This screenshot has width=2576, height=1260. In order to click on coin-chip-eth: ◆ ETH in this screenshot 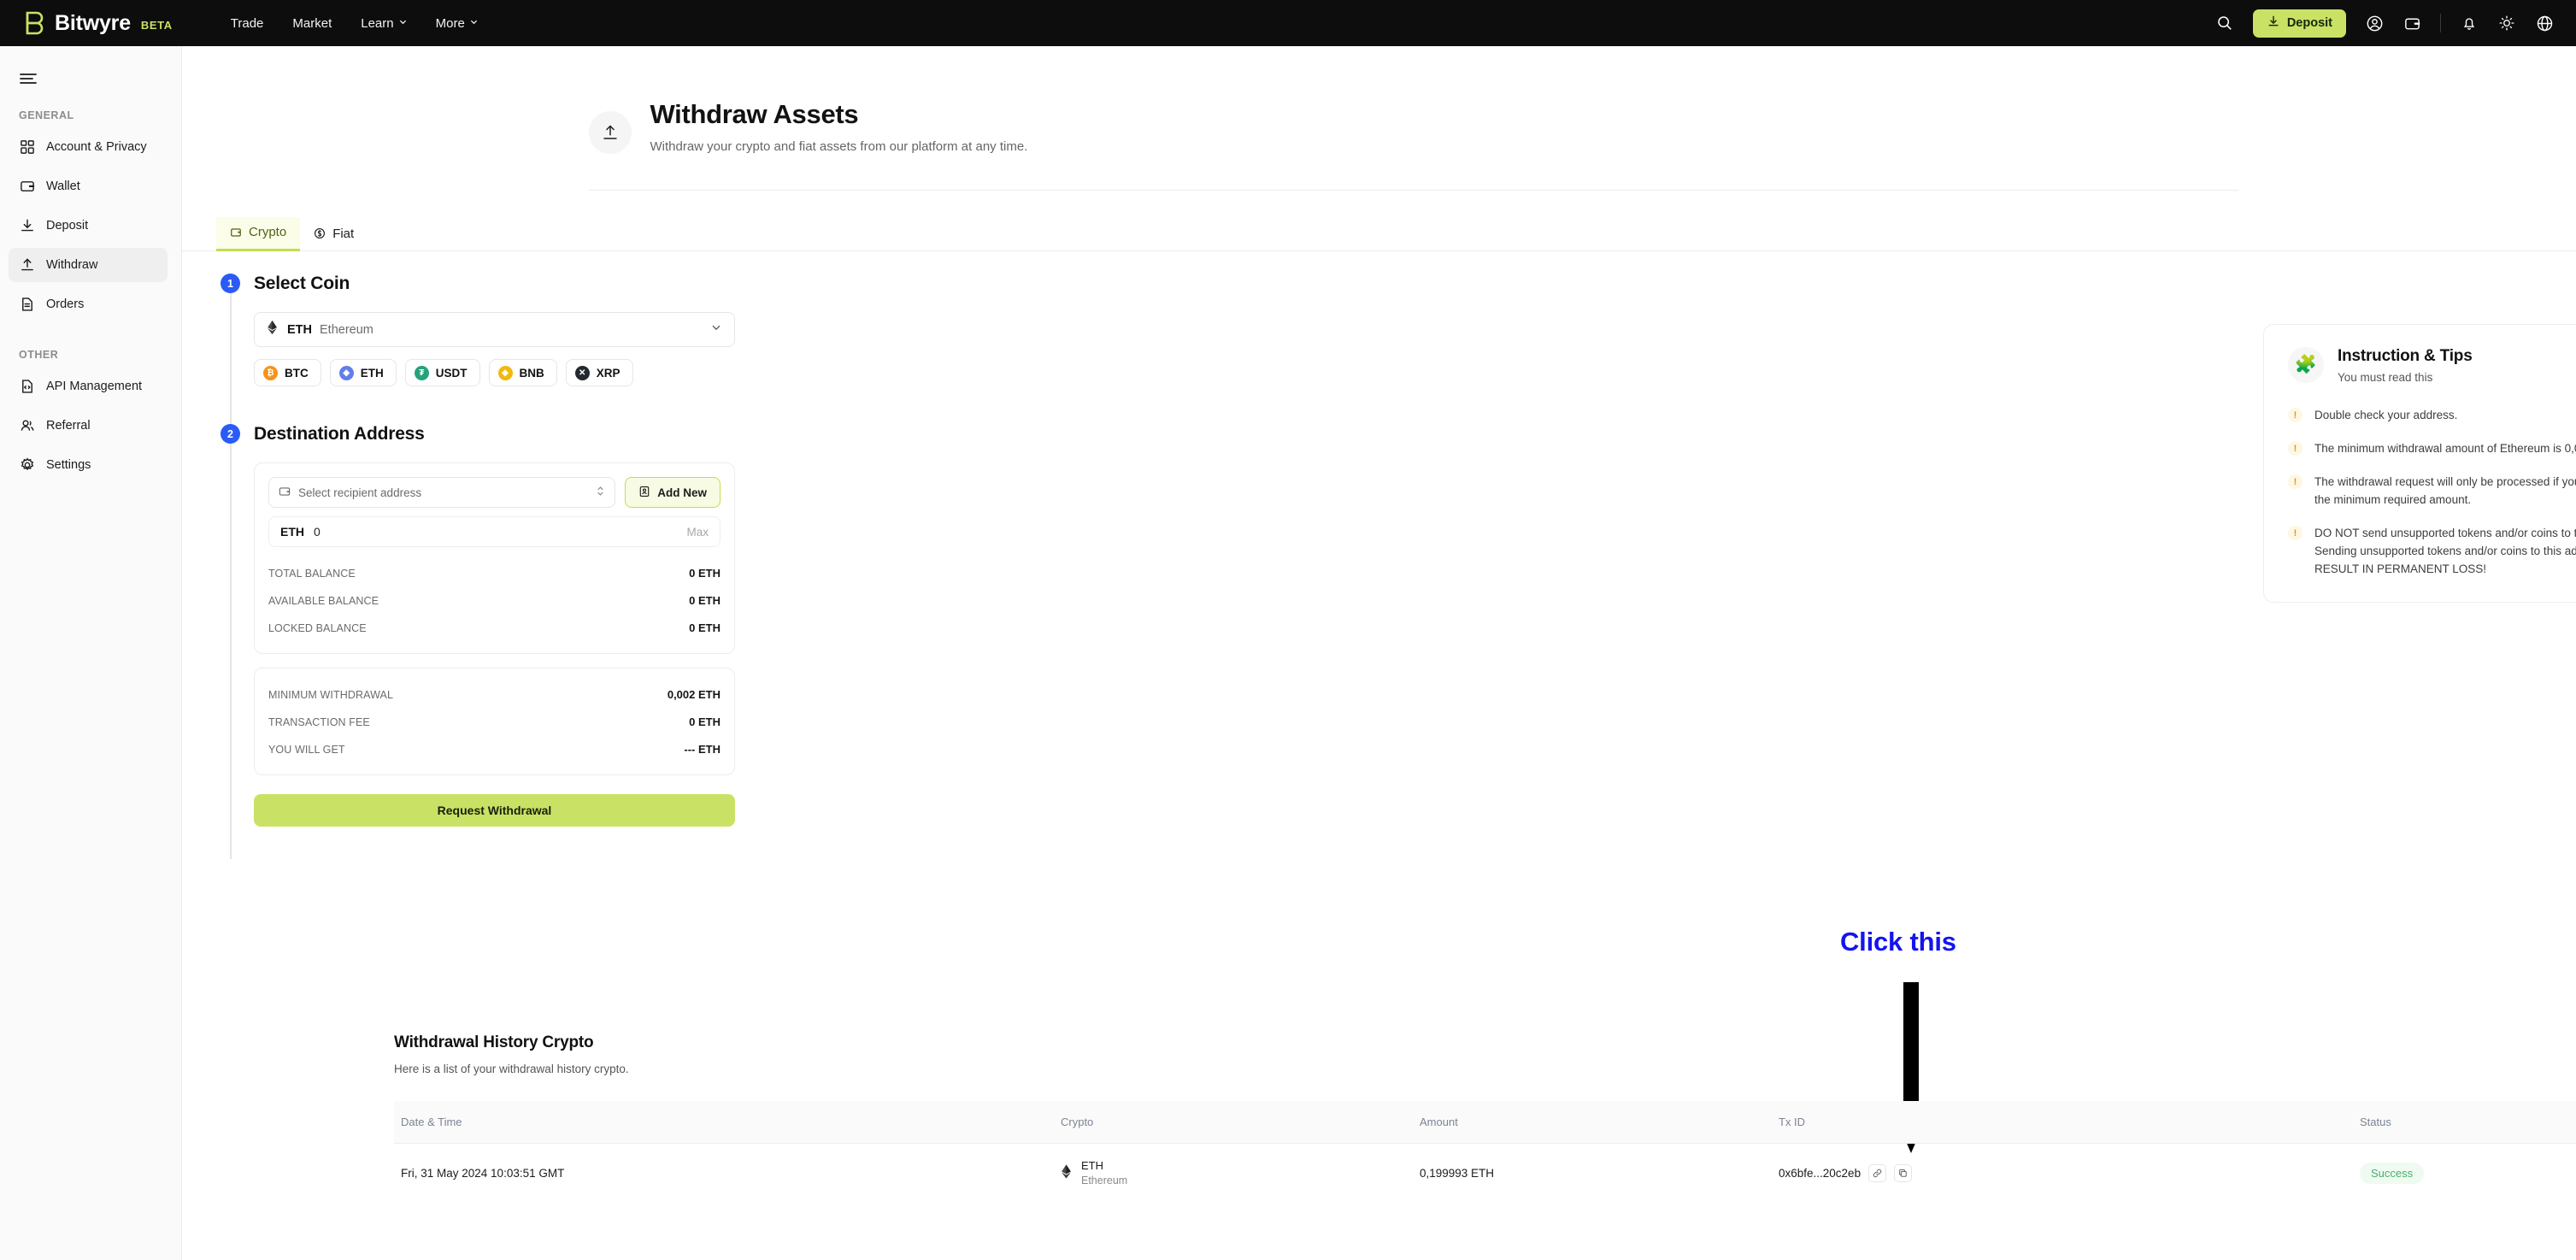, I will do `click(363, 372)`.